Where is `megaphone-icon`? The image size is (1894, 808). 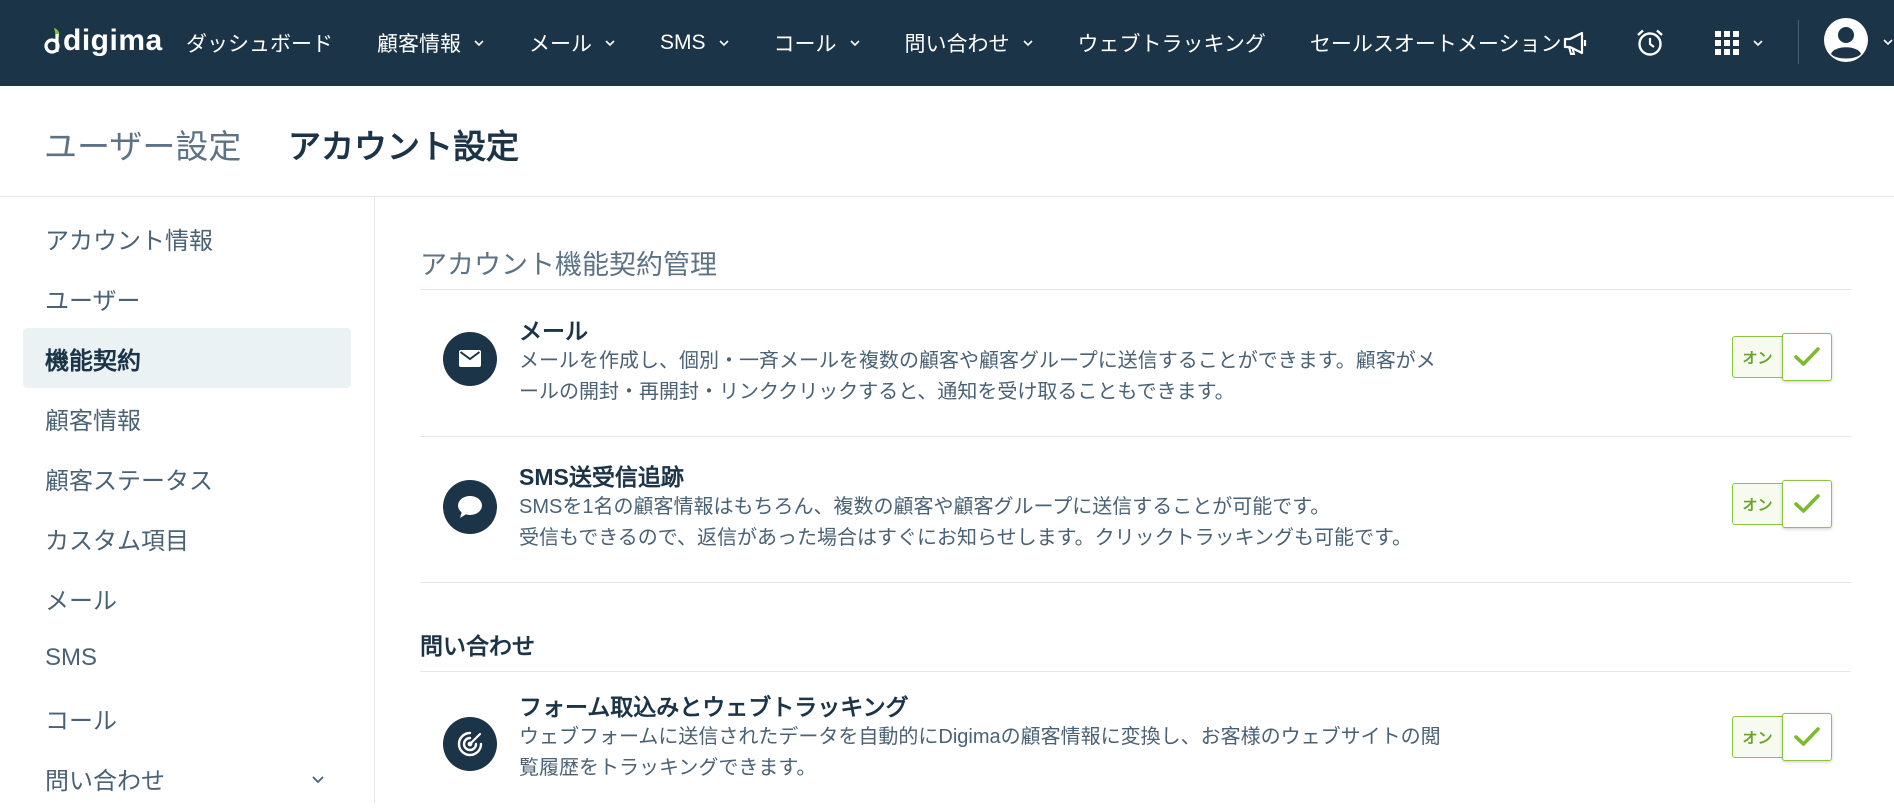 megaphone-icon is located at coordinates (1575, 43).